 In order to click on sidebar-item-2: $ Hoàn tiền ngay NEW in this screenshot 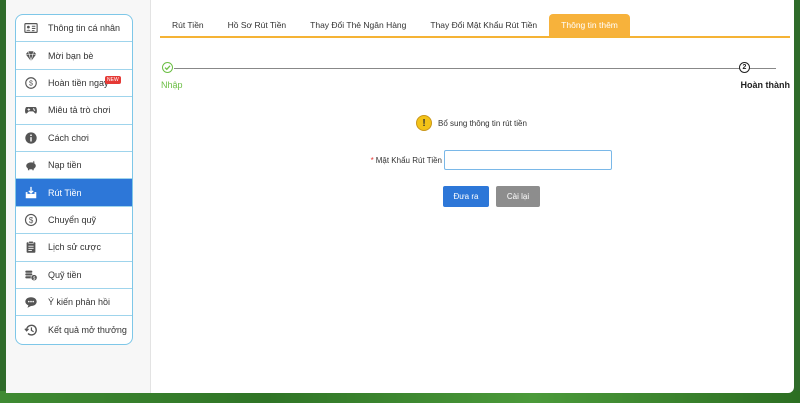, I will do `click(74, 84)`.